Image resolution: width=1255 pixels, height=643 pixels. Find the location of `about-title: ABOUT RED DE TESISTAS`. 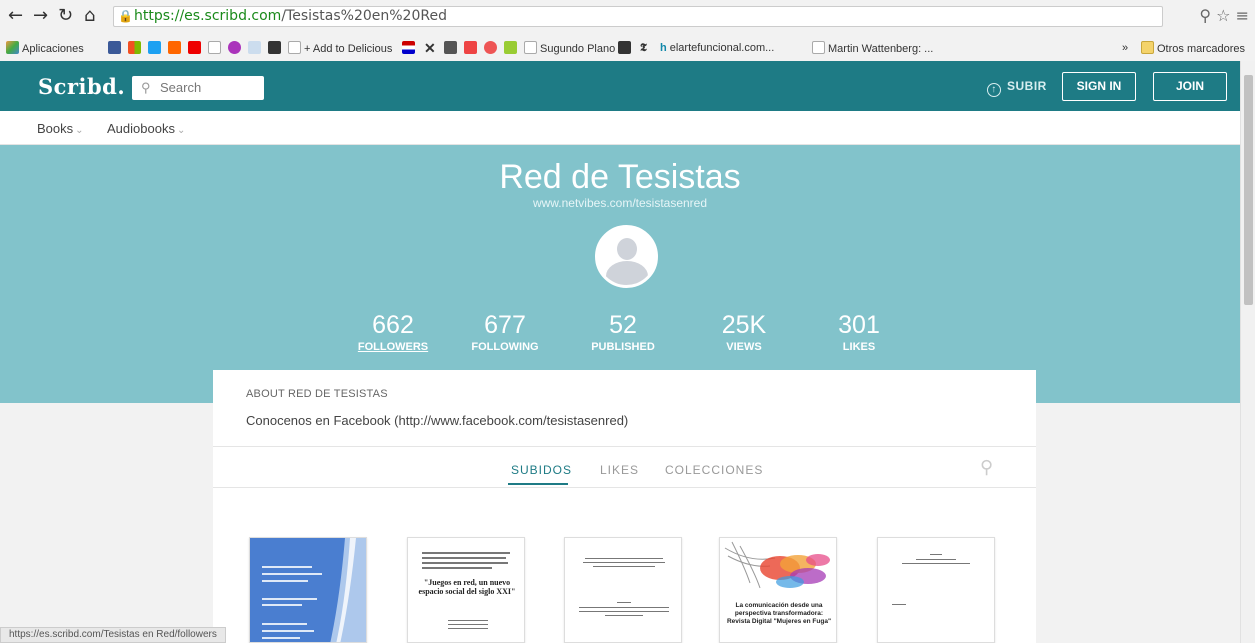

about-title: ABOUT RED DE TESISTAS is located at coordinates (317, 394).